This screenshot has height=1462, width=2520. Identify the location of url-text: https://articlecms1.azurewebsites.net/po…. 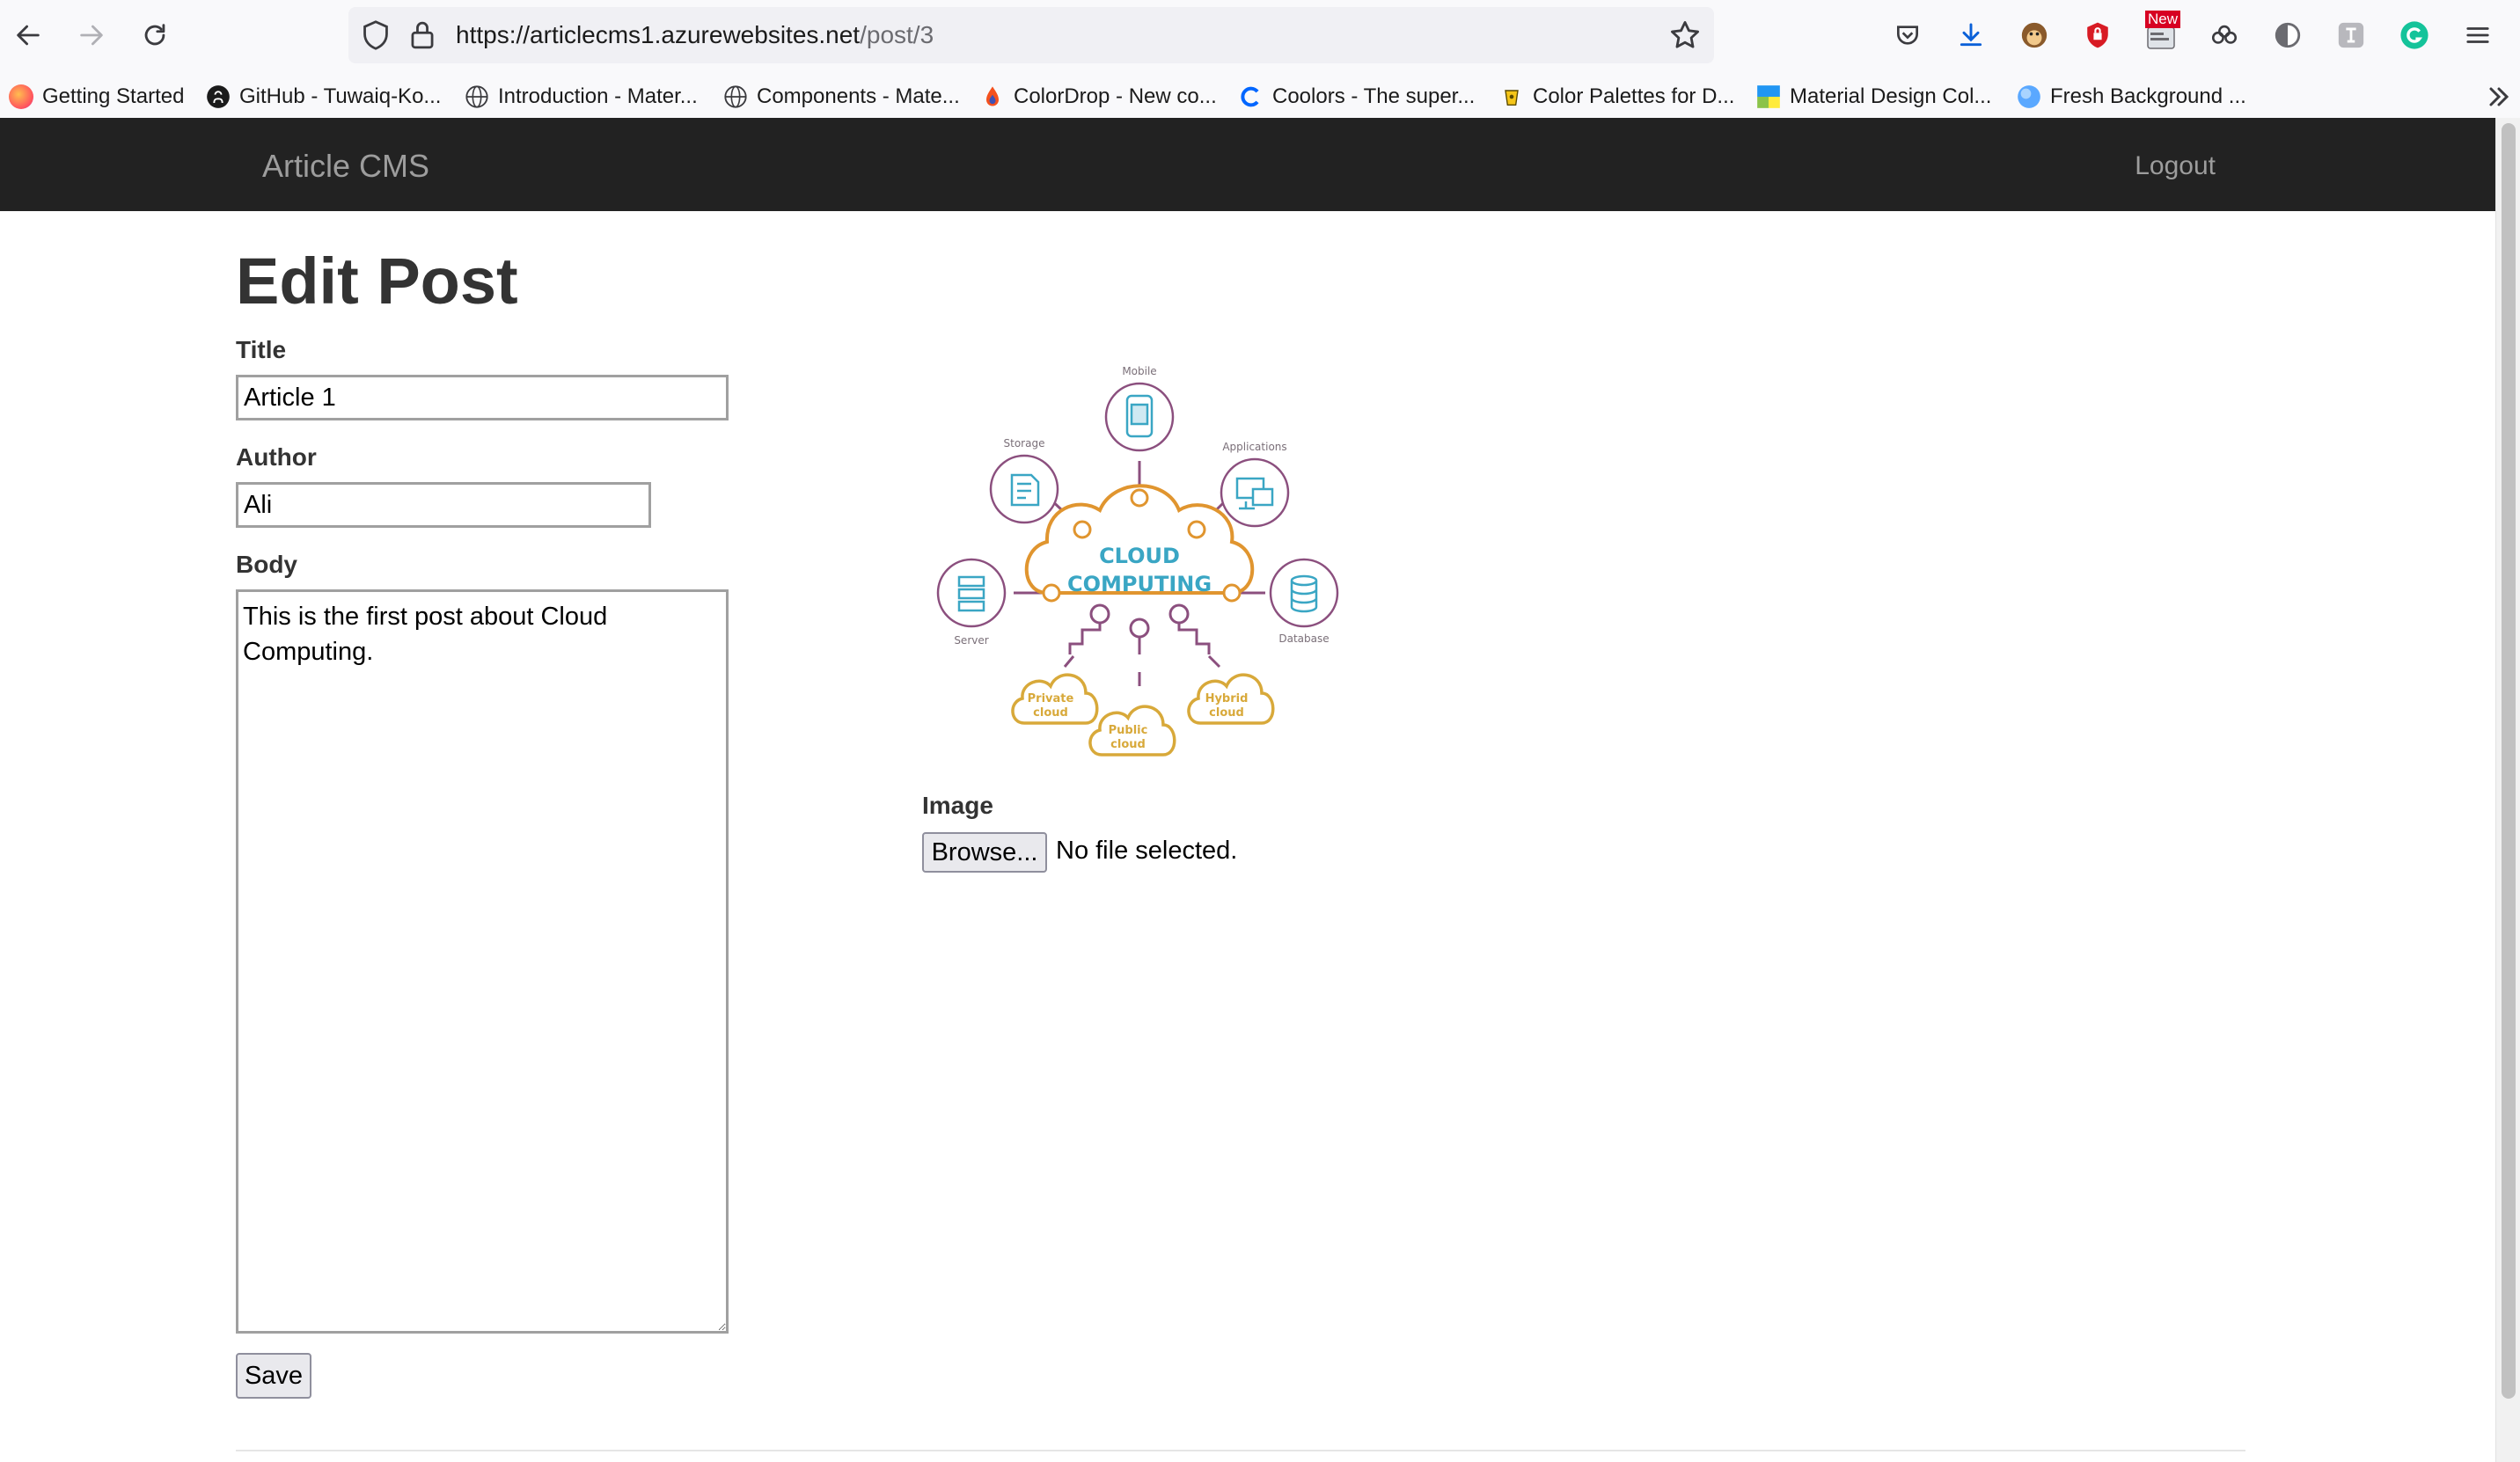
(695, 35).